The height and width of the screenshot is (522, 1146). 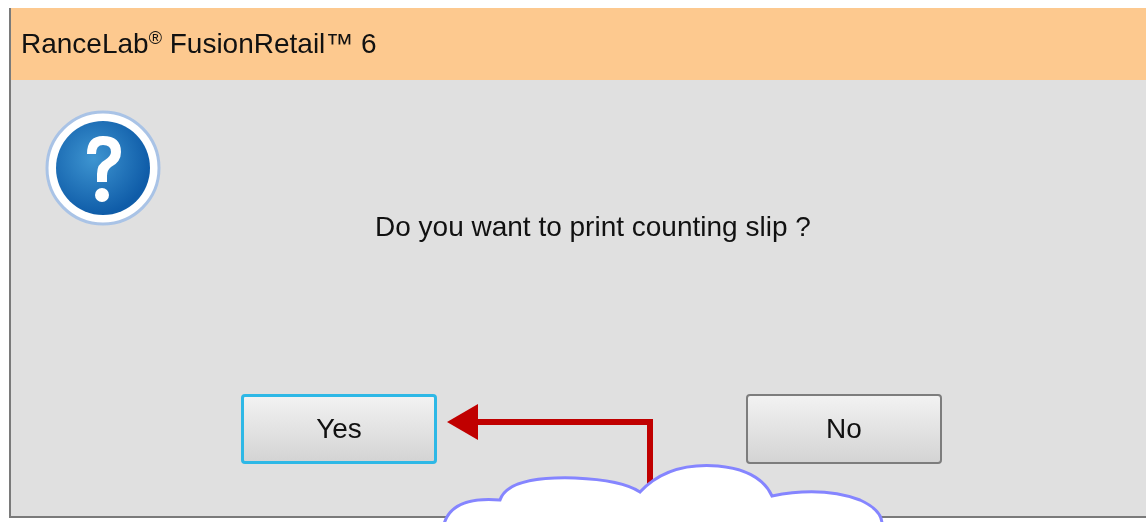 I want to click on question-icon, so click(x=103, y=168).